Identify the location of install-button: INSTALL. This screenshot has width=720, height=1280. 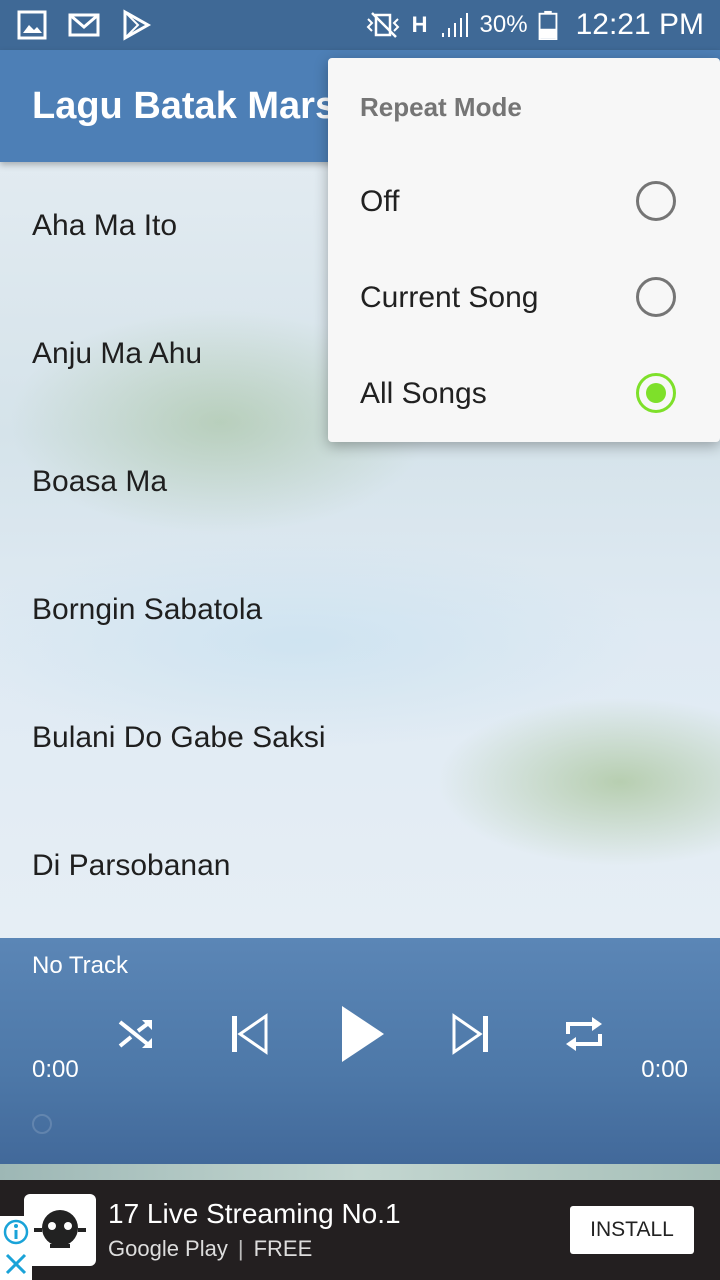
(632, 1230).